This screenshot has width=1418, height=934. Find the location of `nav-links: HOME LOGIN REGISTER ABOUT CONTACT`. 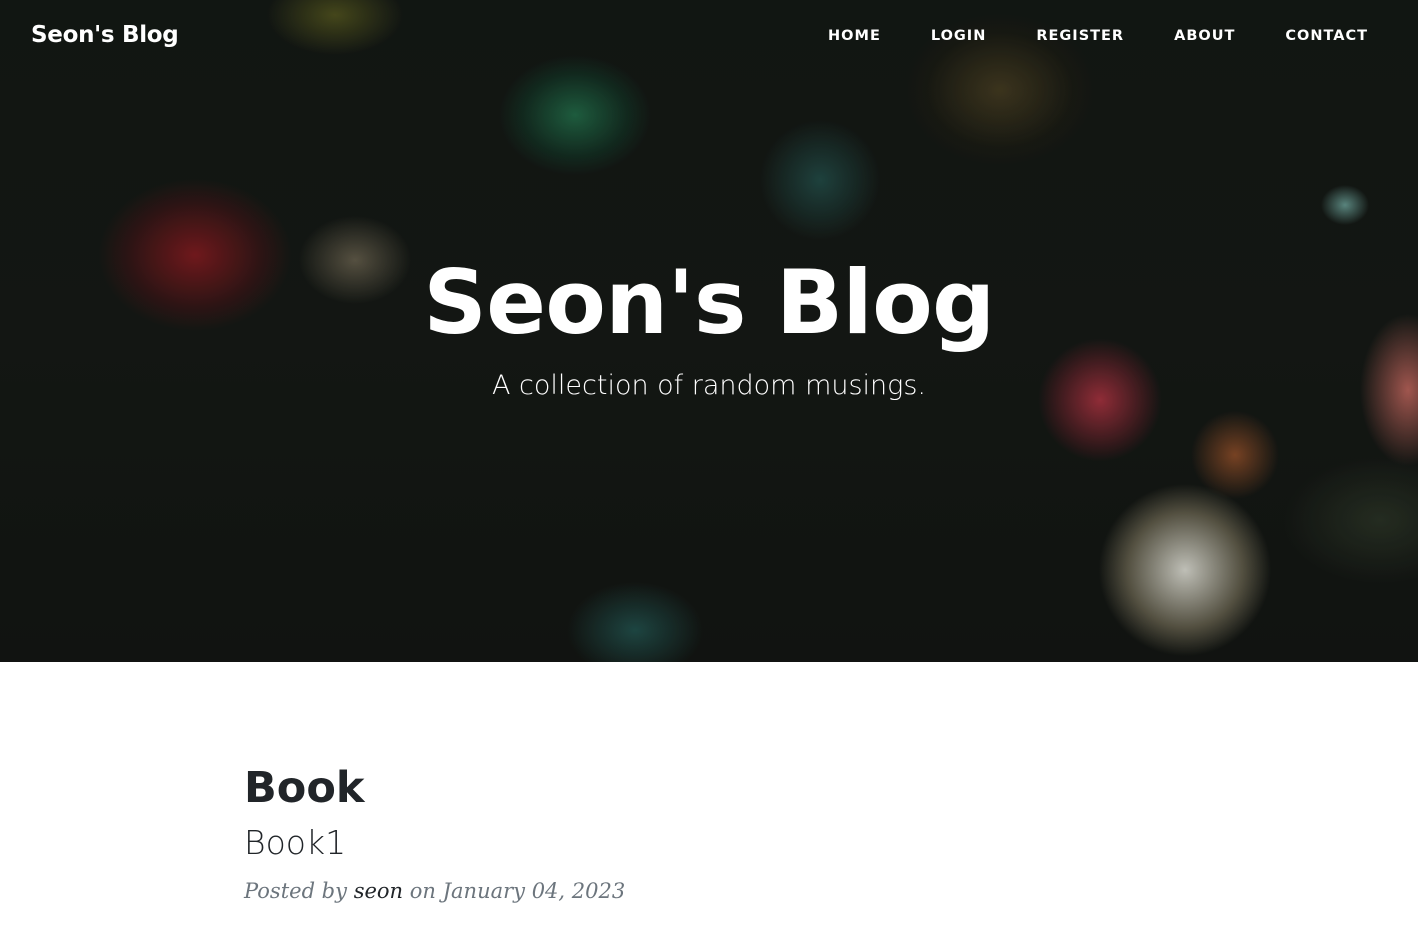

nav-links: HOME LOGIN REGISTER ABOUT CONTACT is located at coordinates (1073, 36).